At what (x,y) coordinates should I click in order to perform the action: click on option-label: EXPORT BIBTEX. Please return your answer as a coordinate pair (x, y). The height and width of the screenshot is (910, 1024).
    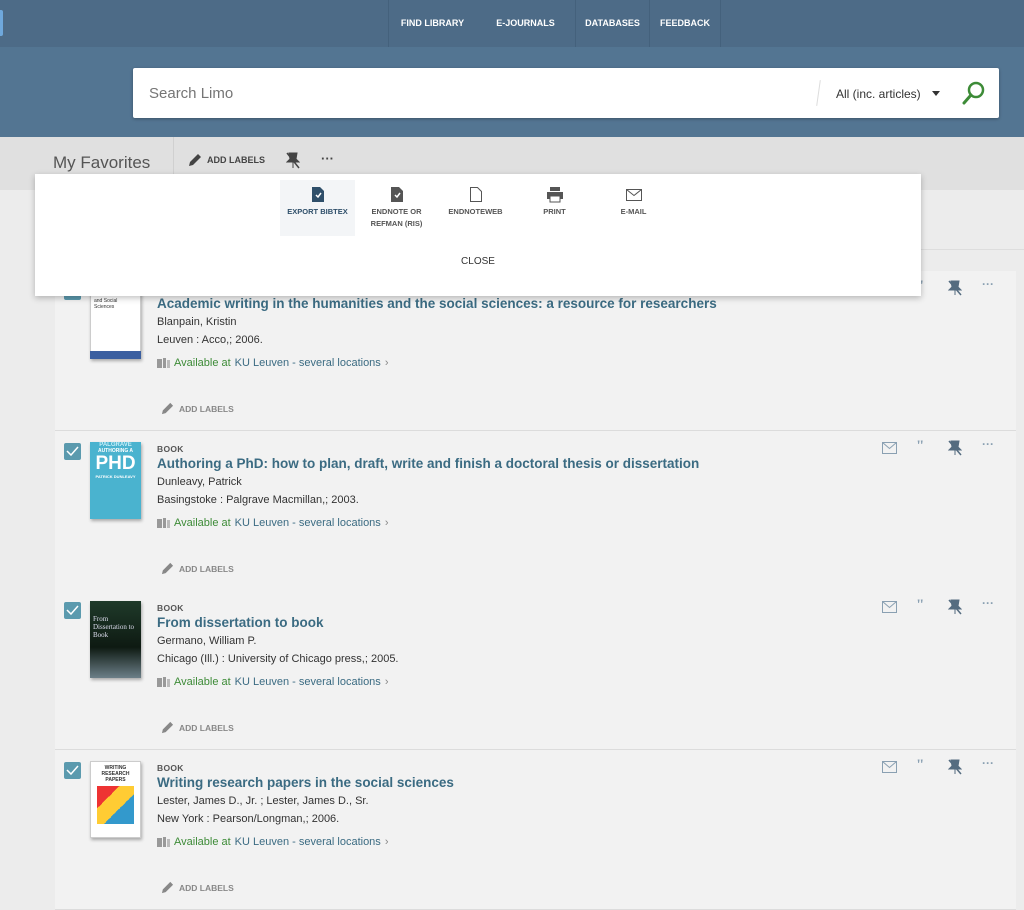
    Looking at the image, I should click on (317, 211).